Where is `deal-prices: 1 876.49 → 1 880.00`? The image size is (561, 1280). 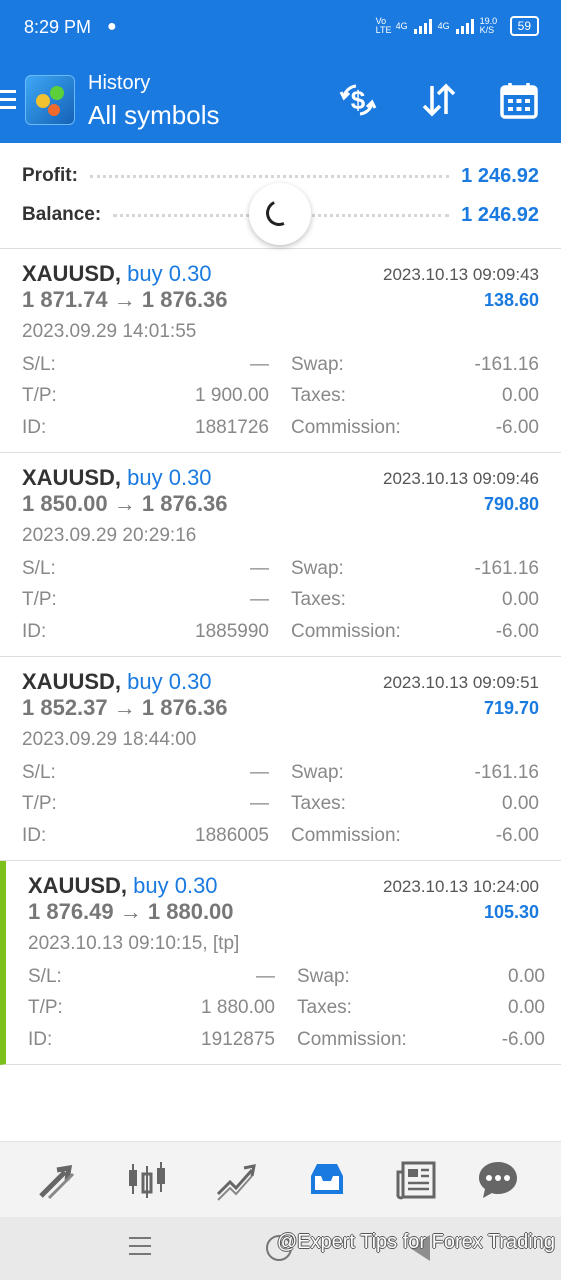
deal-prices: 1 876.49 → 1 880.00 is located at coordinates (131, 912).